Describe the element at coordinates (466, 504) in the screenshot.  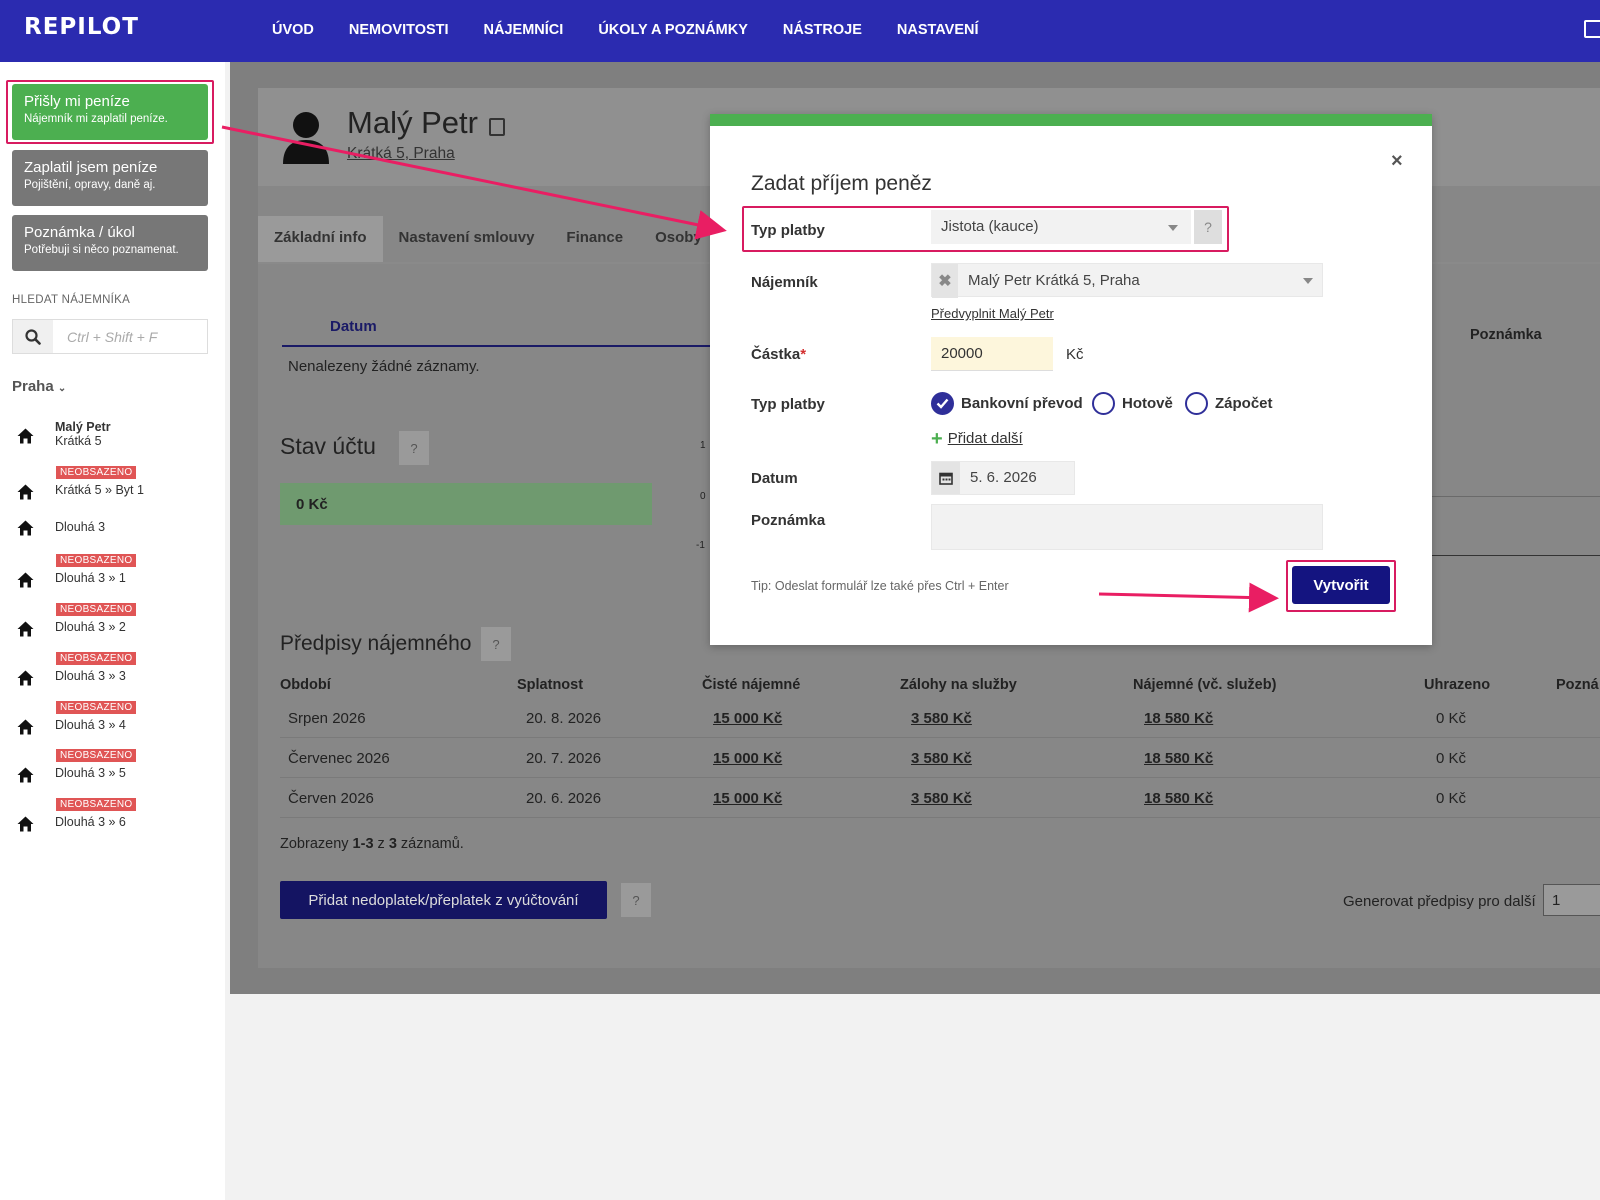
I see `balance-bar` at that location.